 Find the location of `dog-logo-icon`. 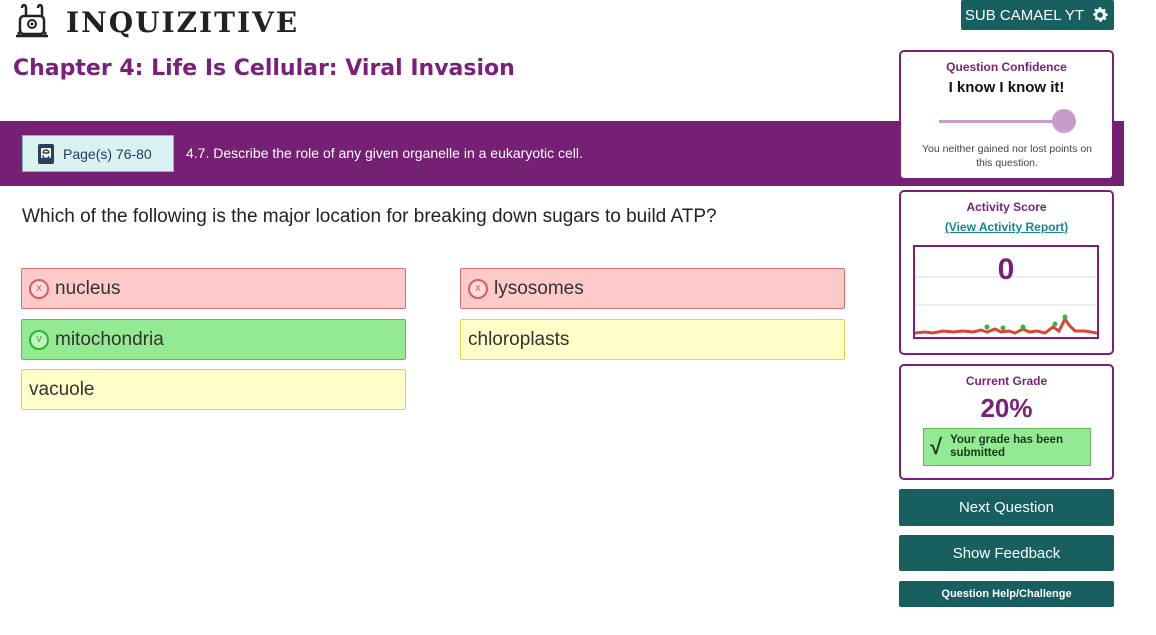

dog-logo-icon is located at coordinates (32, 20).